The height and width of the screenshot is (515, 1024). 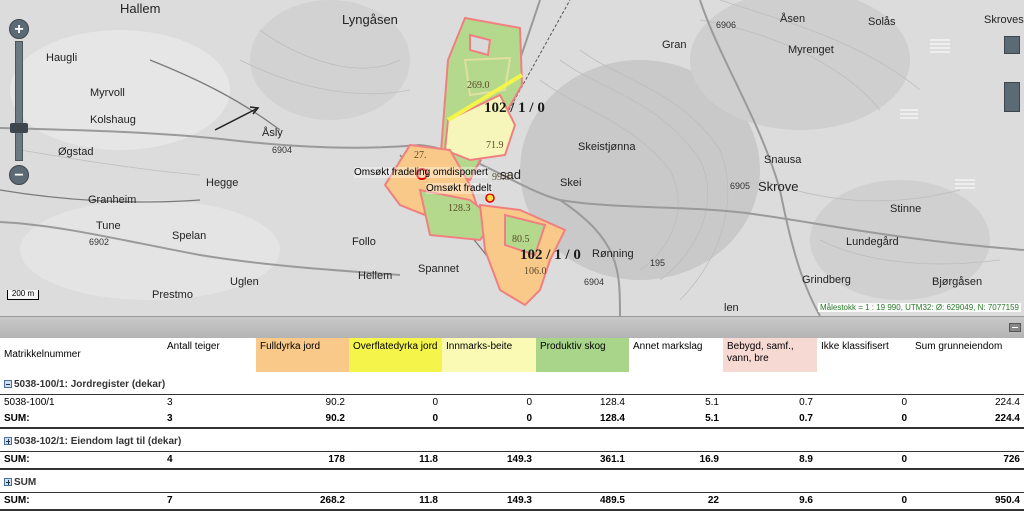 I want to click on sum-cell: 8.9, so click(x=770, y=460).